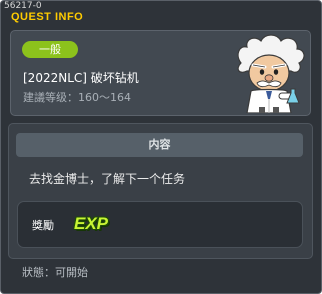 This screenshot has width=322, height=294. Describe the element at coordinates (271, 73) in the screenshot. I see `scientist-npc-icon` at that location.